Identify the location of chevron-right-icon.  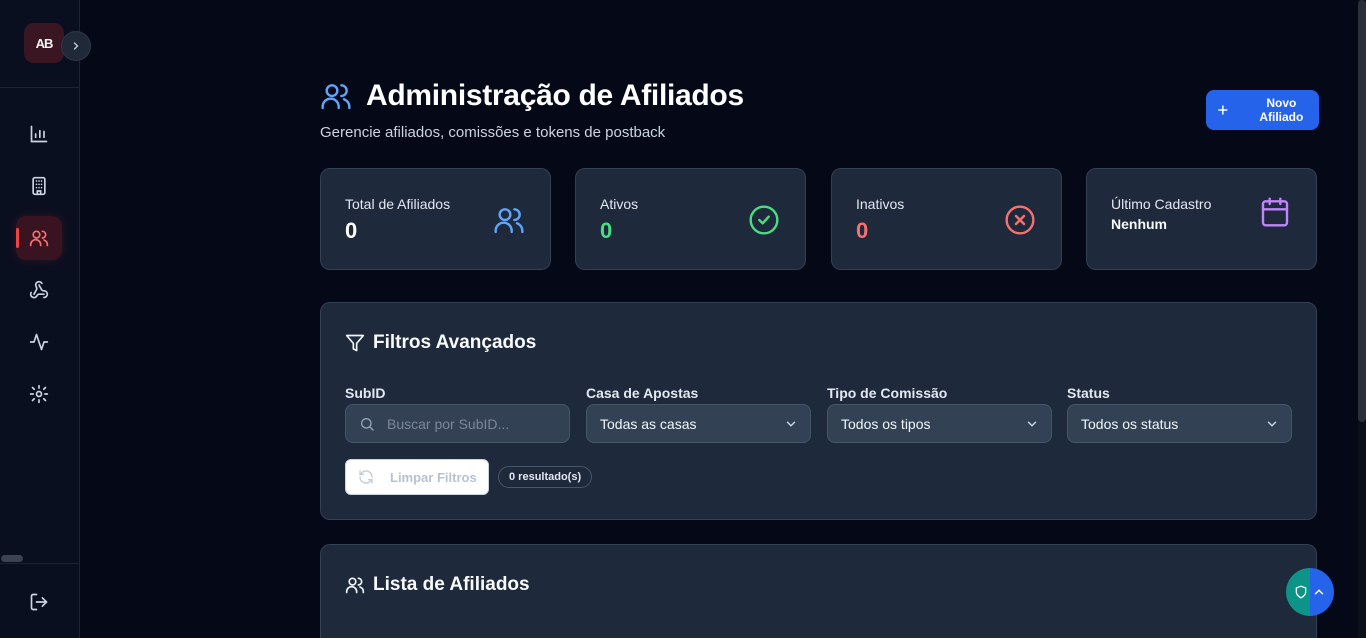
(76, 46).